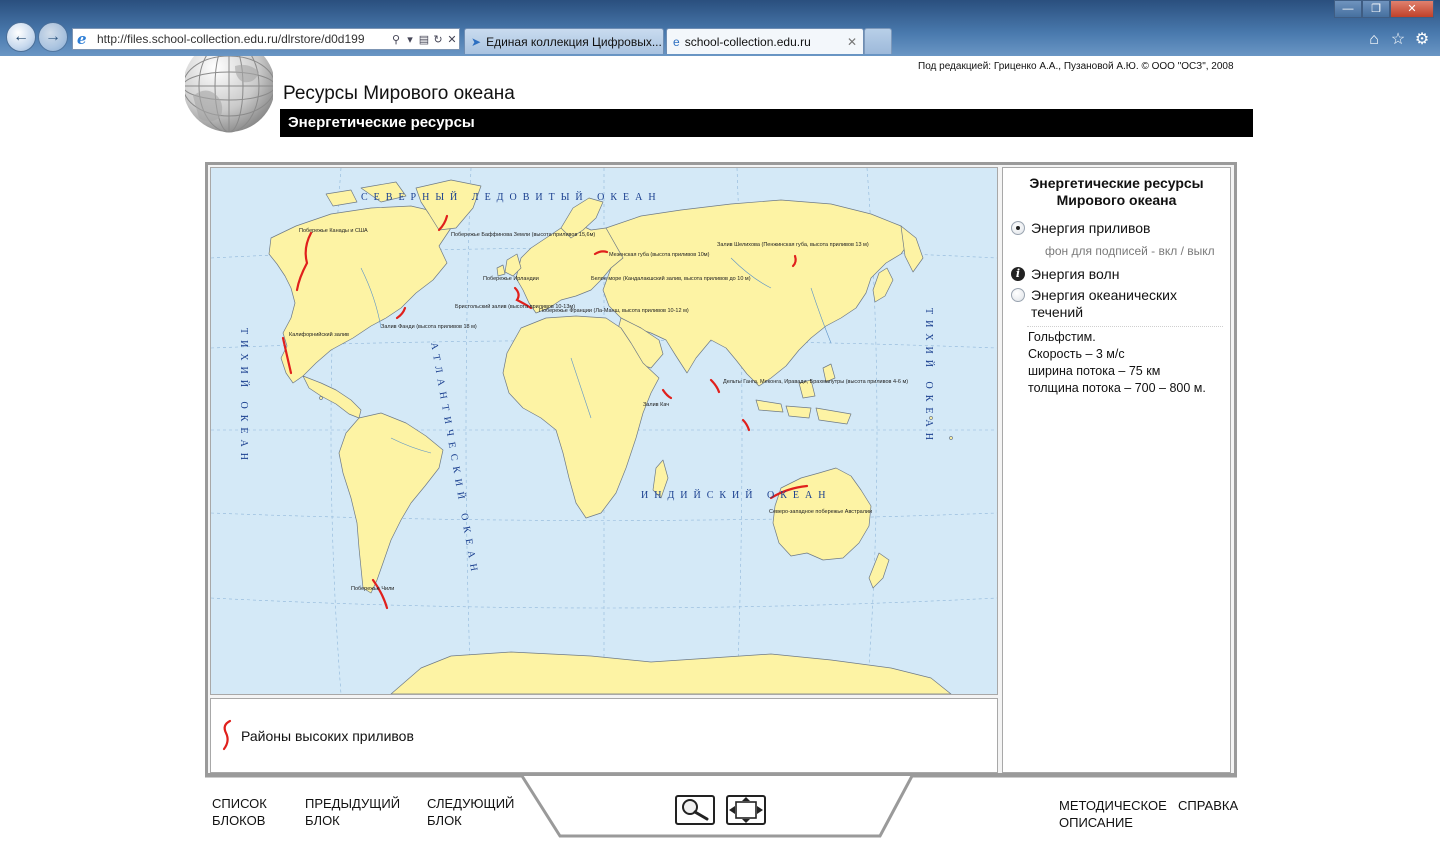 The image size is (1440, 860). I want to click on zoom-button, so click(695, 810).